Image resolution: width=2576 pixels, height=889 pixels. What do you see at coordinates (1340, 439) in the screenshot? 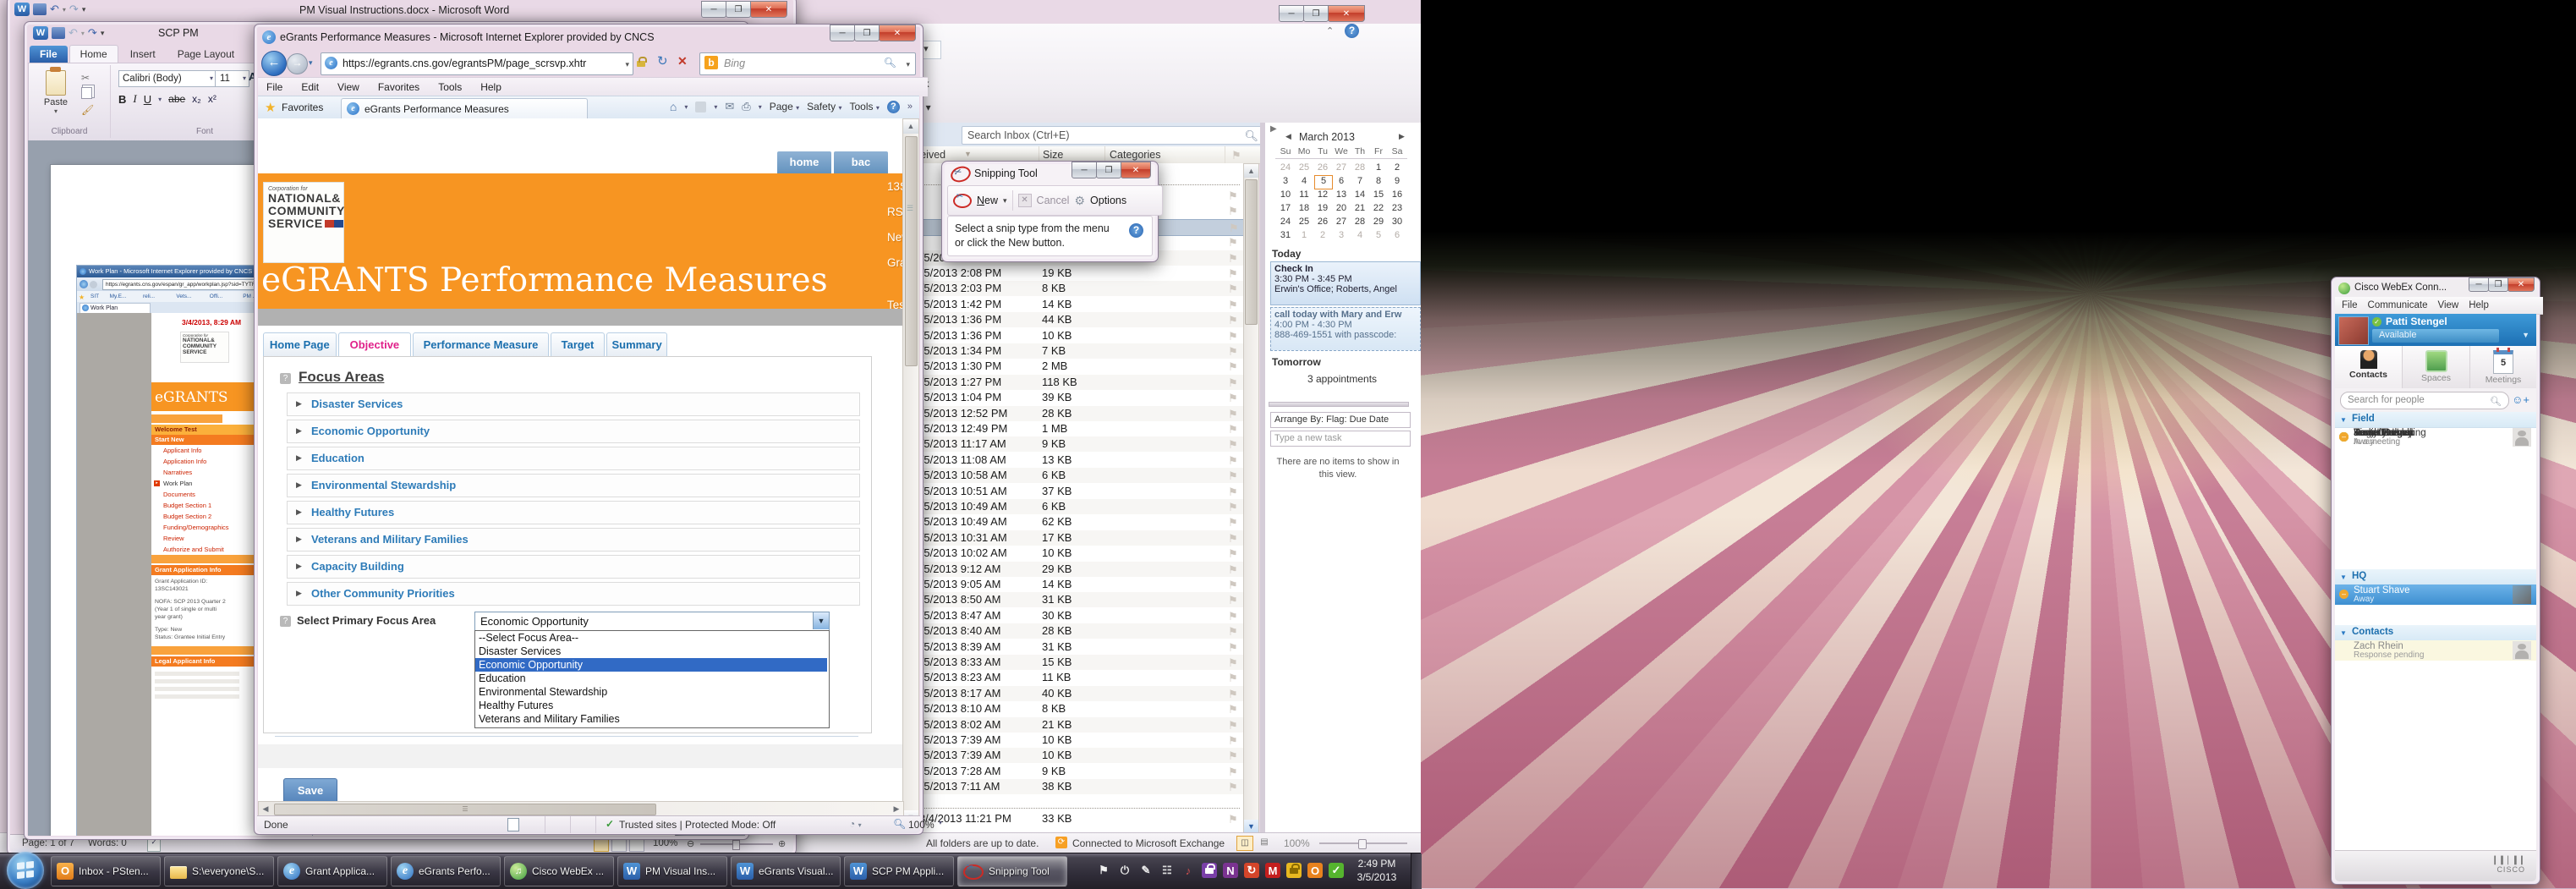
I see `new-task-input: Type a new task` at bounding box center [1340, 439].